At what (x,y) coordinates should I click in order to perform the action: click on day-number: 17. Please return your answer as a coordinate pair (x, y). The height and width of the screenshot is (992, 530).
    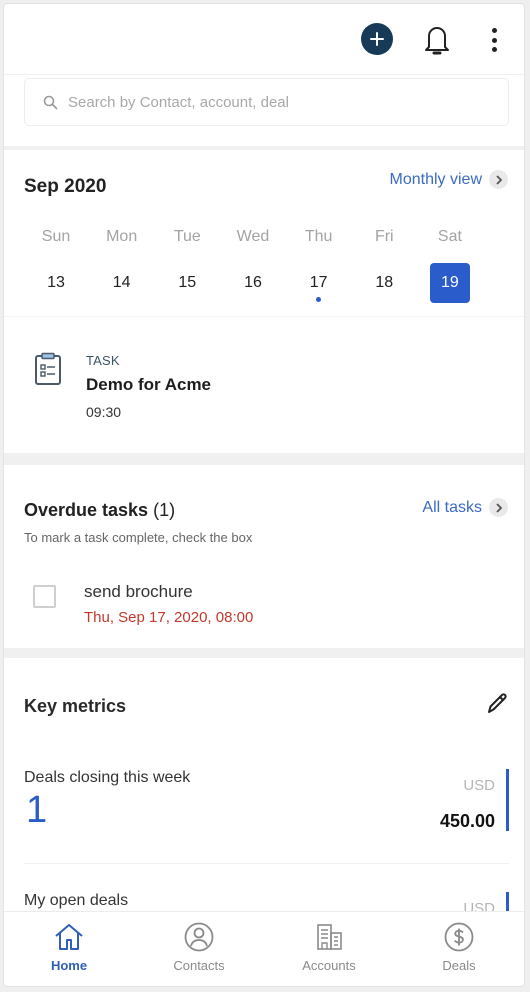
    Looking at the image, I should click on (318, 282).